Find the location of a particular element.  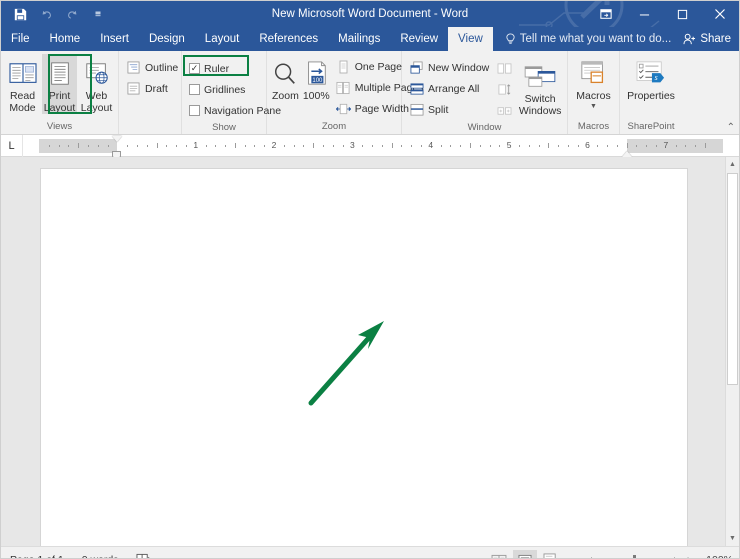

proofing-errors-icon is located at coordinates (143, 555).